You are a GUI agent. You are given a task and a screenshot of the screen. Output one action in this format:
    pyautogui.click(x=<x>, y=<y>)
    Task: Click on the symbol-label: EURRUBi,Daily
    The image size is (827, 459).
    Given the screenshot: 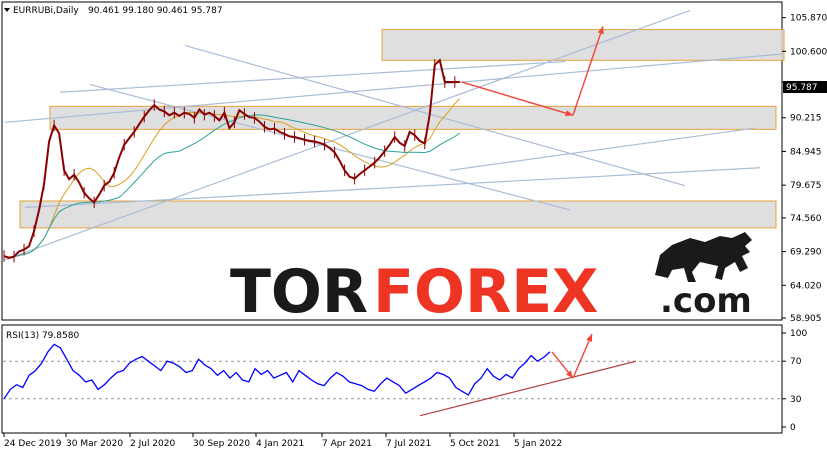 What is the action you would take?
    pyautogui.click(x=46, y=11)
    